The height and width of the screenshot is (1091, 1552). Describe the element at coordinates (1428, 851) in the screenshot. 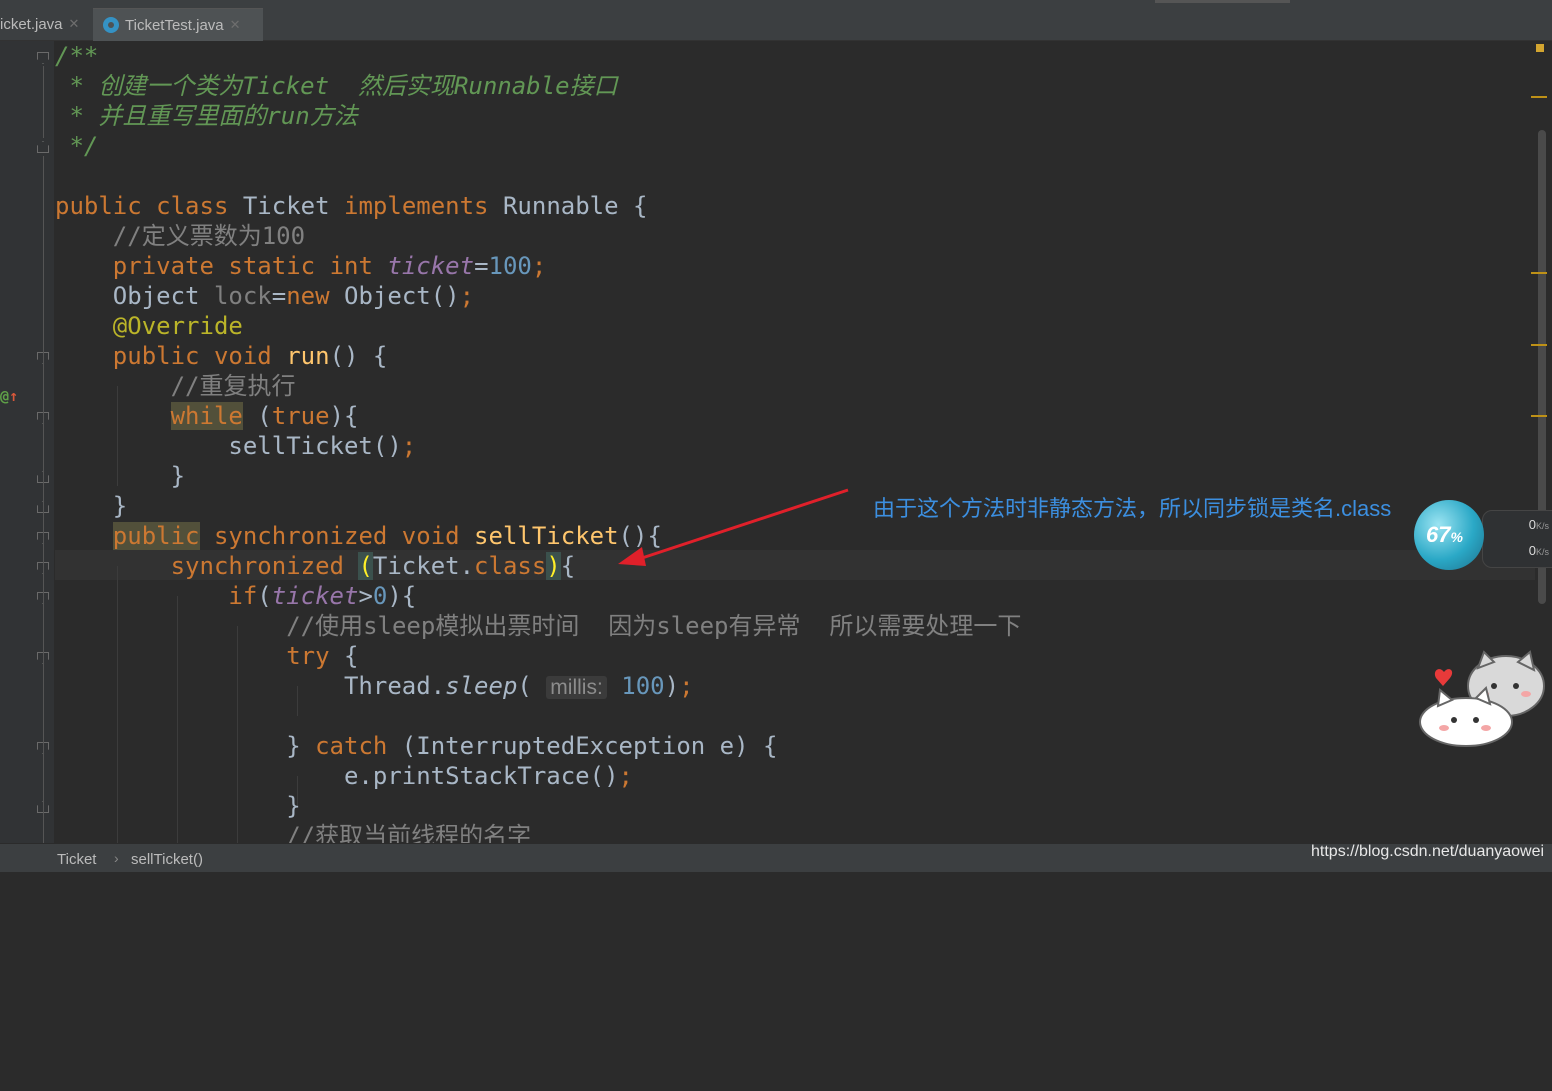

I see `watermark-url: https://blog.csdn.net/duanyaowei` at that location.